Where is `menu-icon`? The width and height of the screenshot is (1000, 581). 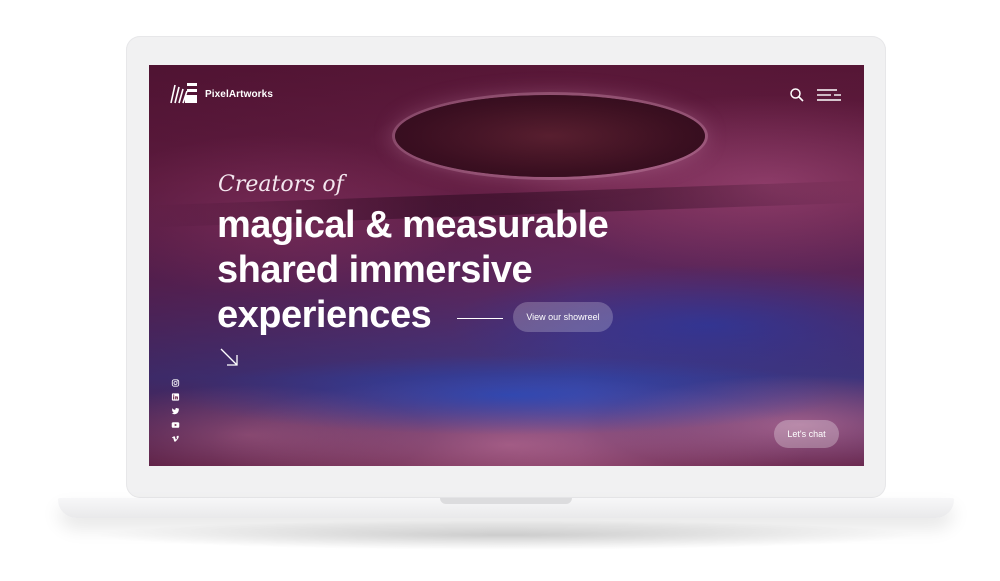 menu-icon is located at coordinates (829, 95).